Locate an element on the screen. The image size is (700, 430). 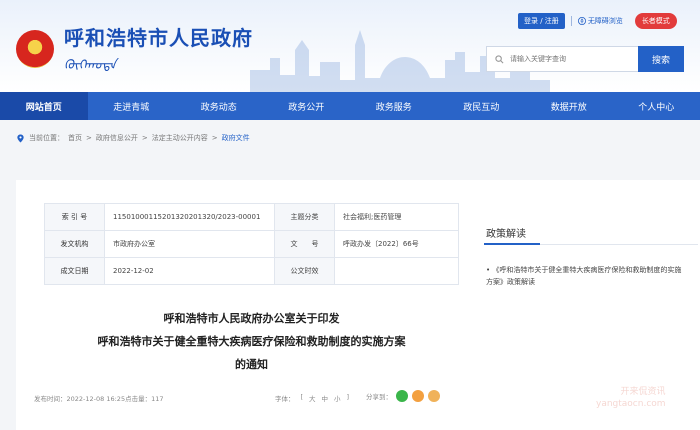
font-size-large: 大 is located at coordinates (312, 398).